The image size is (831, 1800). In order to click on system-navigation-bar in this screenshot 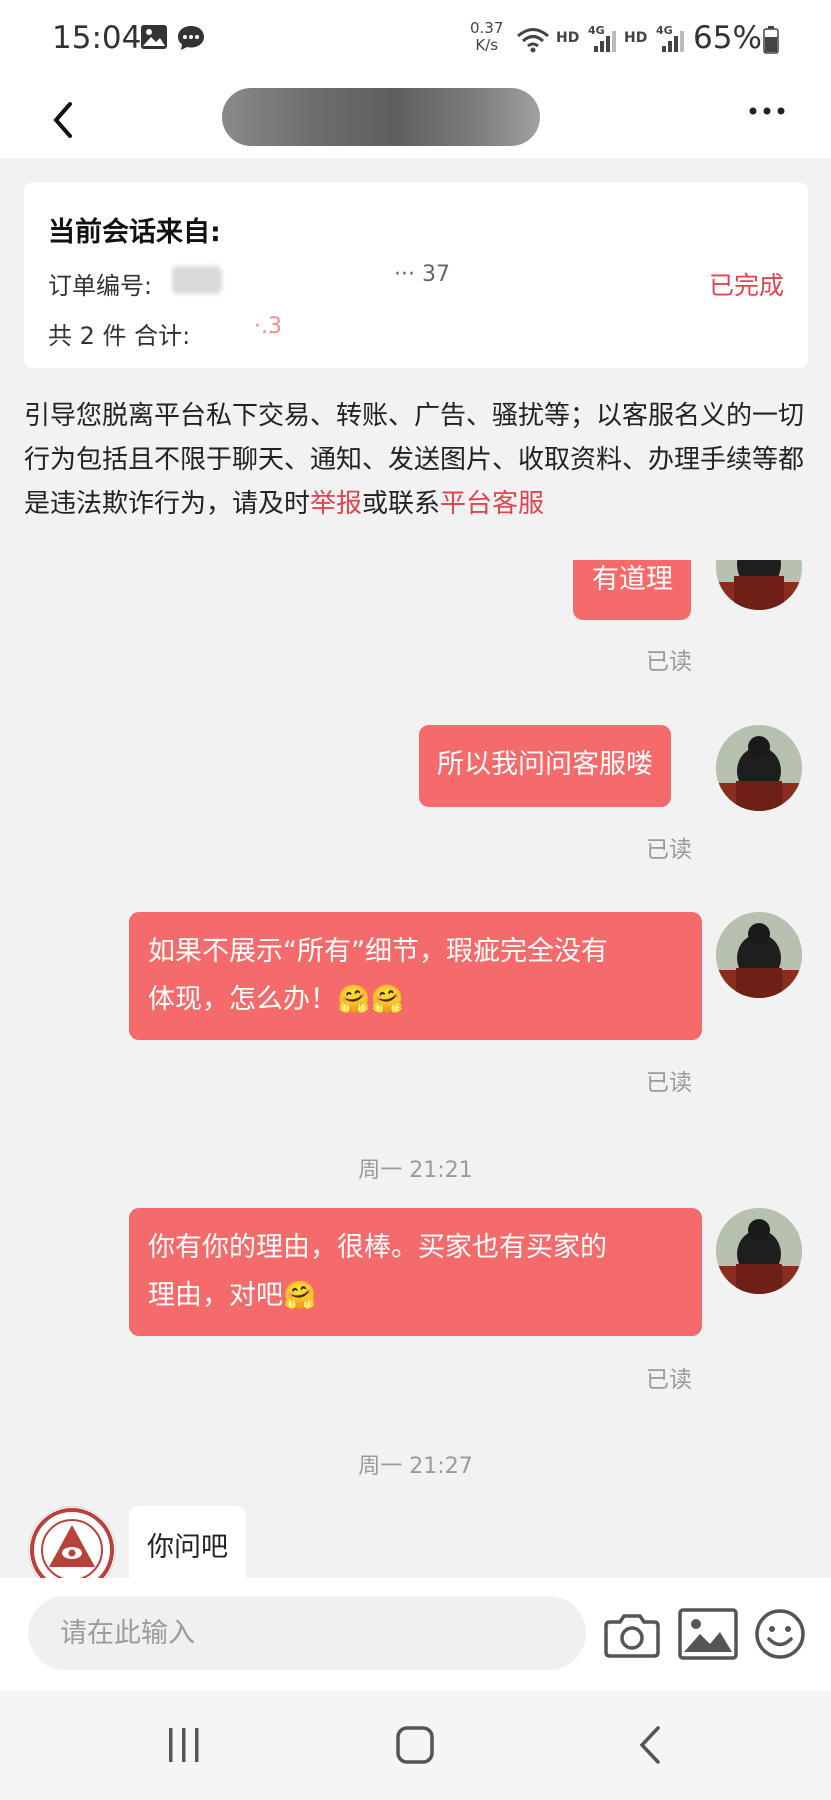, I will do `click(415, 1745)`.